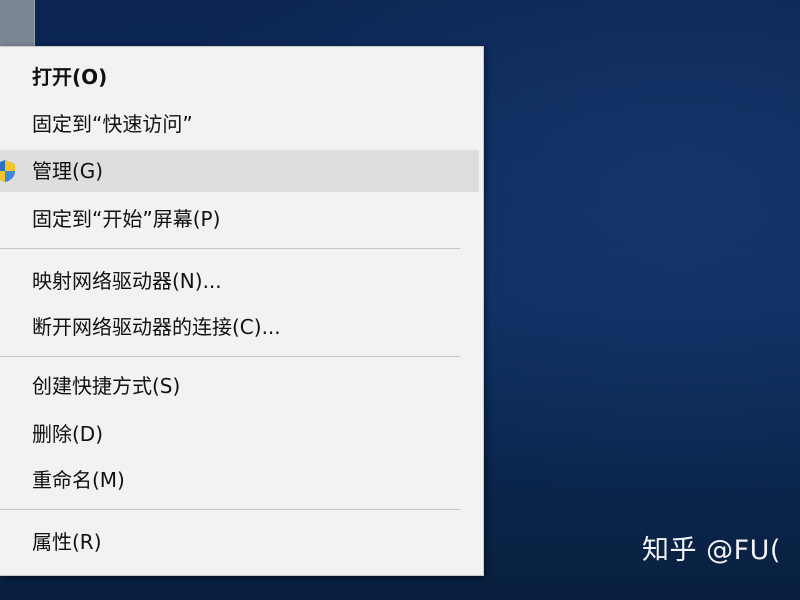 This screenshot has height=600, width=800. I want to click on menu-item-label: 重命名(M), so click(78, 480).